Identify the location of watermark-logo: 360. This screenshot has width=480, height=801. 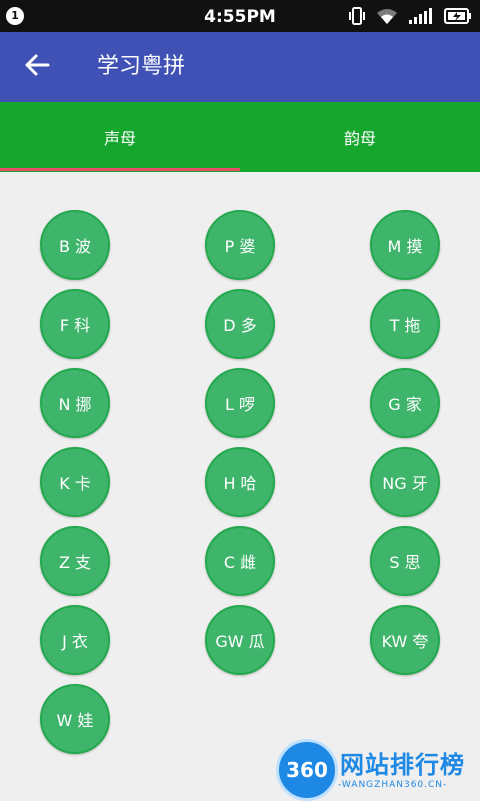
(307, 770).